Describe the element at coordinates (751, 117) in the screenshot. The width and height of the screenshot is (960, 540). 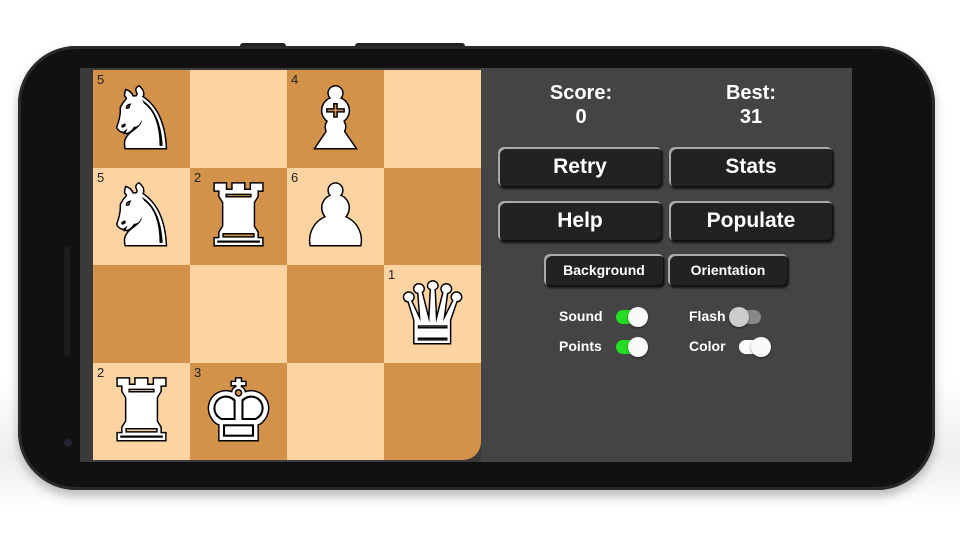
I see `best-value: 31` at that location.